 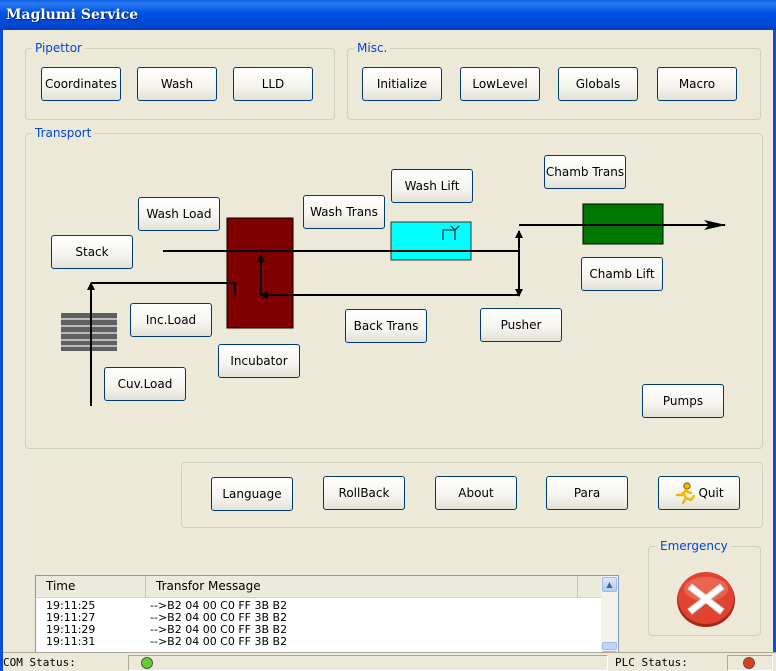 I want to click on com-status-label: COM Status:, so click(x=39, y=662).